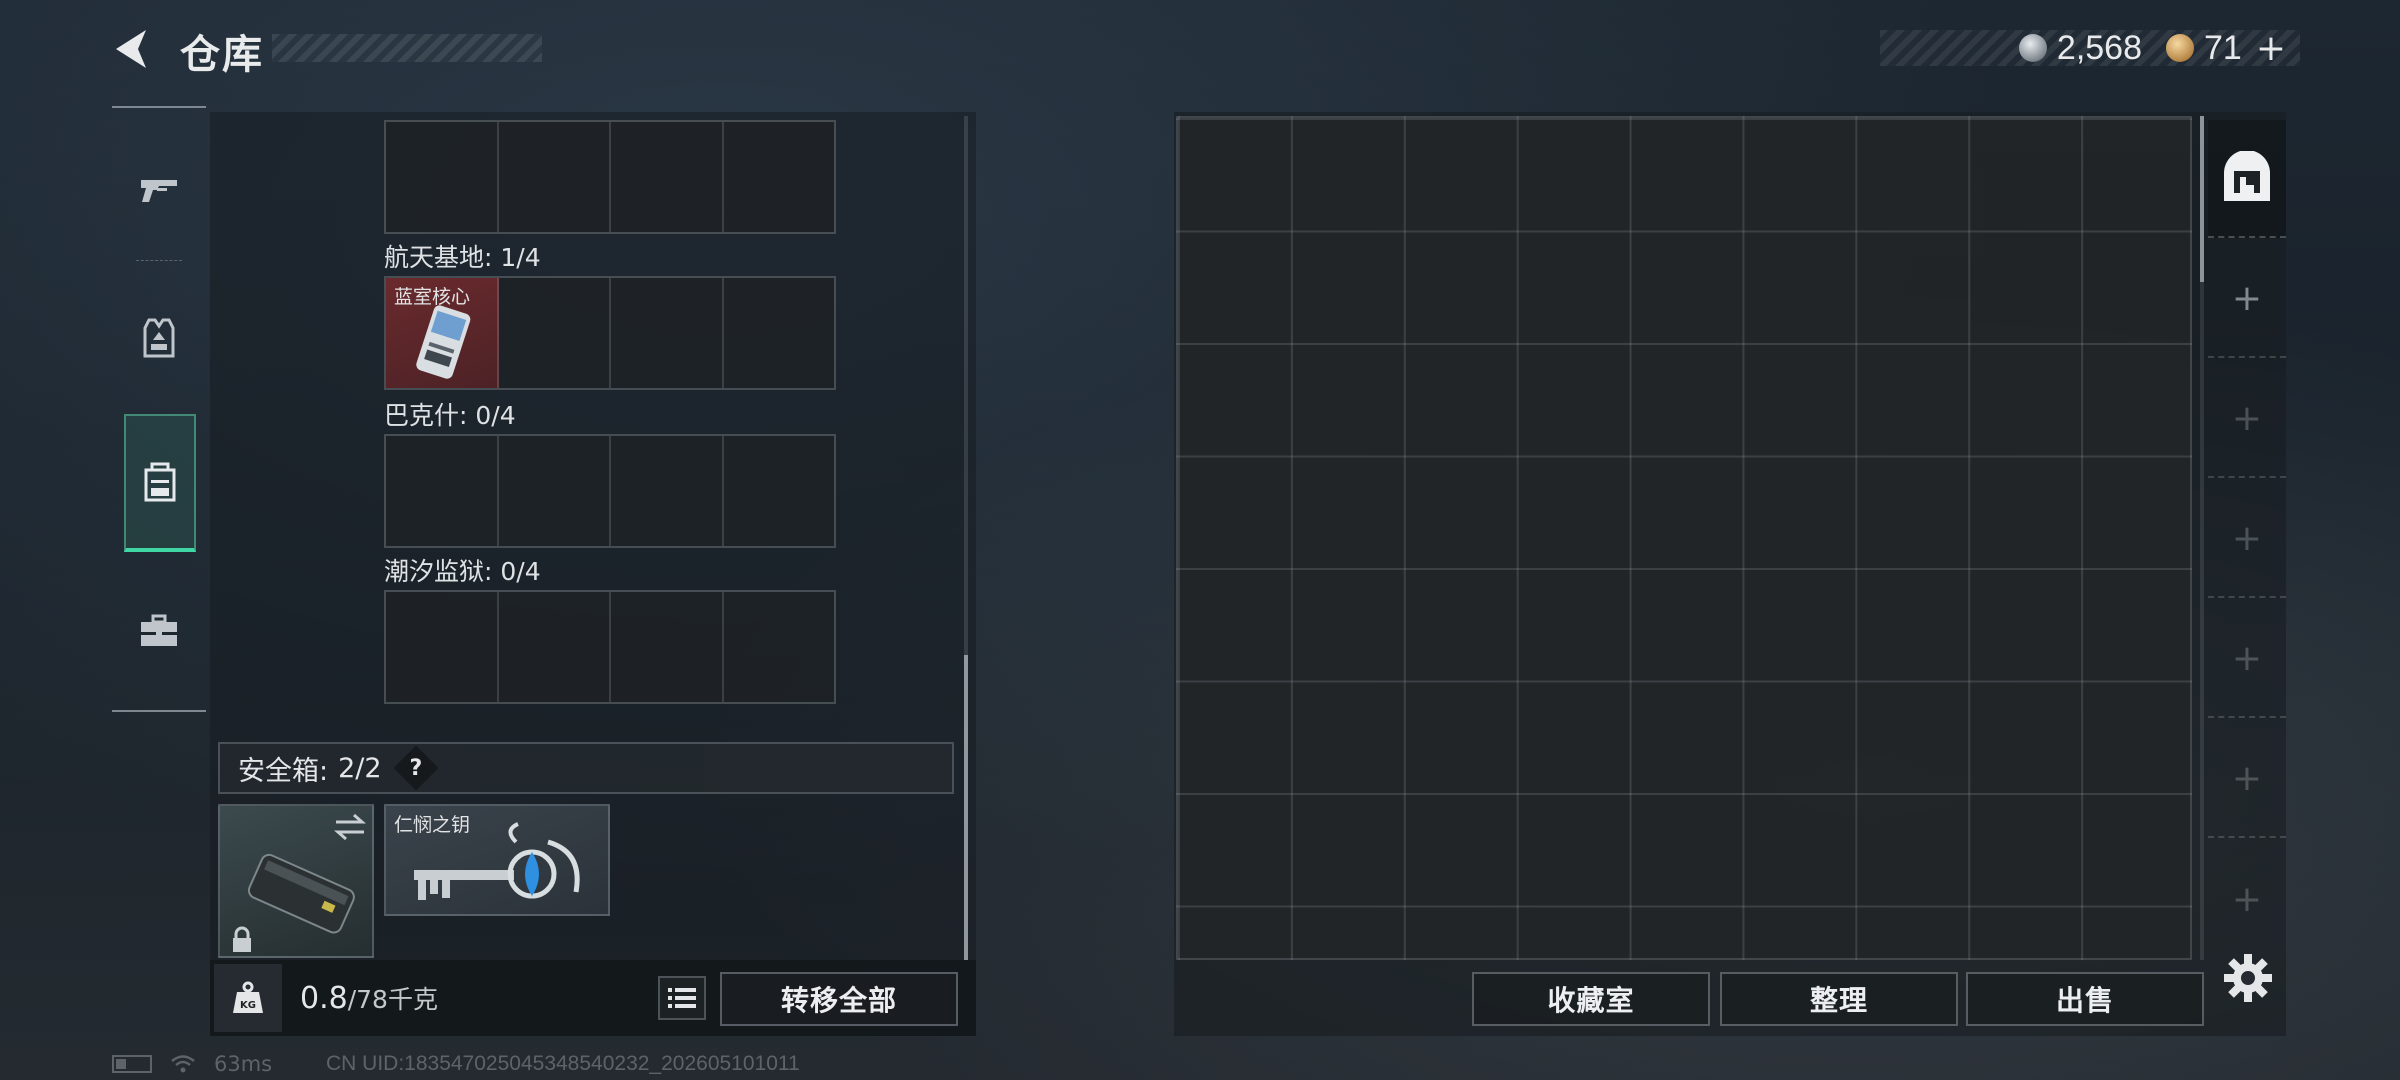 The image size is (2400, 1080). I want to click on transfer-all-button: 转移全部, so click(839, 999).